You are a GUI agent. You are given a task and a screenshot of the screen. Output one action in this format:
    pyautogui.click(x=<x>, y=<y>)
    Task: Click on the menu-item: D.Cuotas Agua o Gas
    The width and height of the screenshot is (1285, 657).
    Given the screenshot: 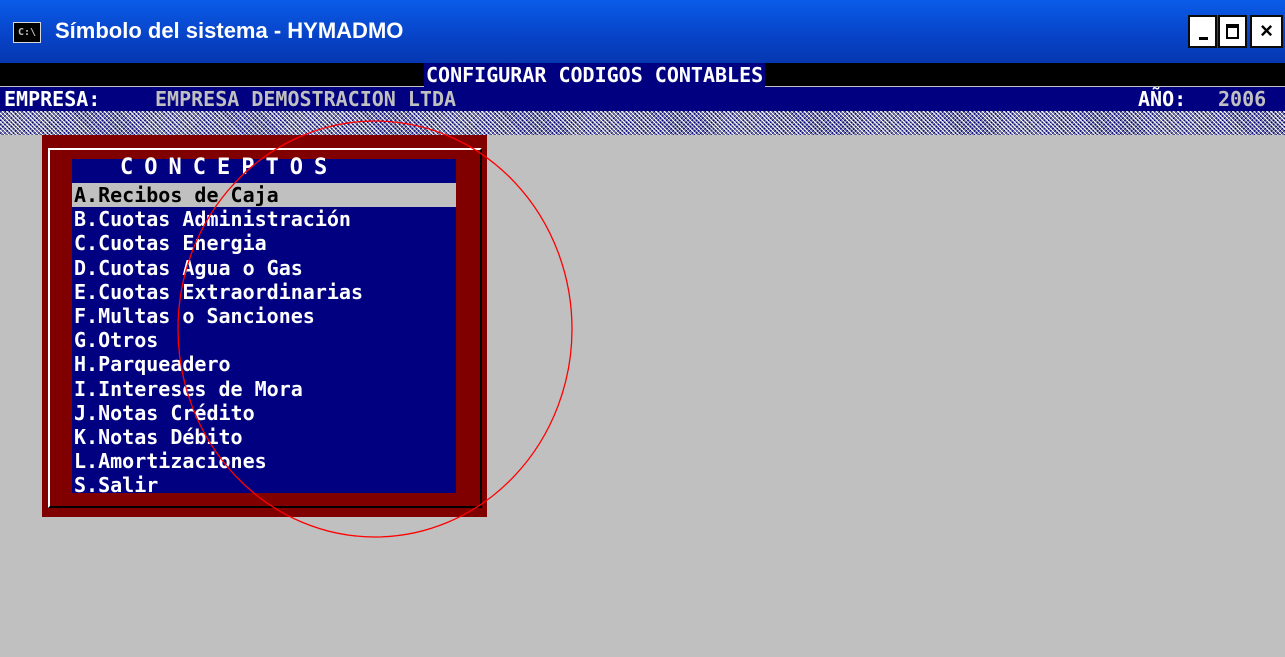 What is the action you would take?
    pyautogui.click(x=264, y=268)
    